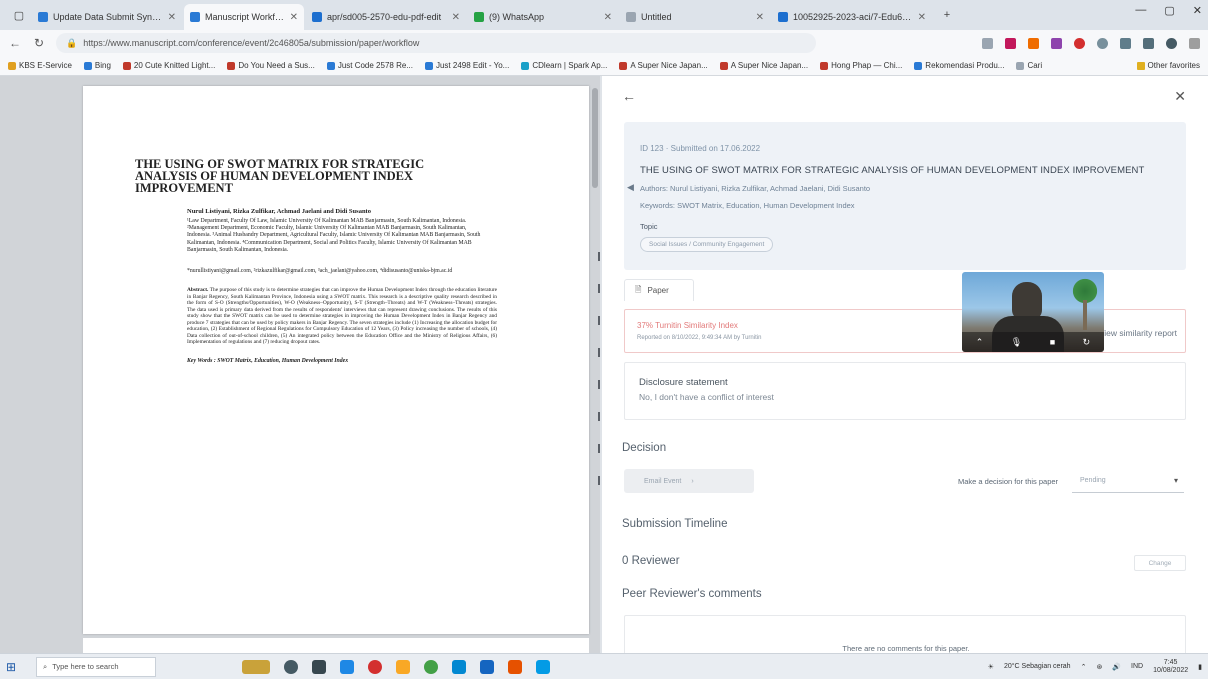 The image size is (1208, 679). What do you see at coordinates (1016, 342) in the screenshot?
I see `microphone-icon: 🎙` at bounding box center [1016, 342].